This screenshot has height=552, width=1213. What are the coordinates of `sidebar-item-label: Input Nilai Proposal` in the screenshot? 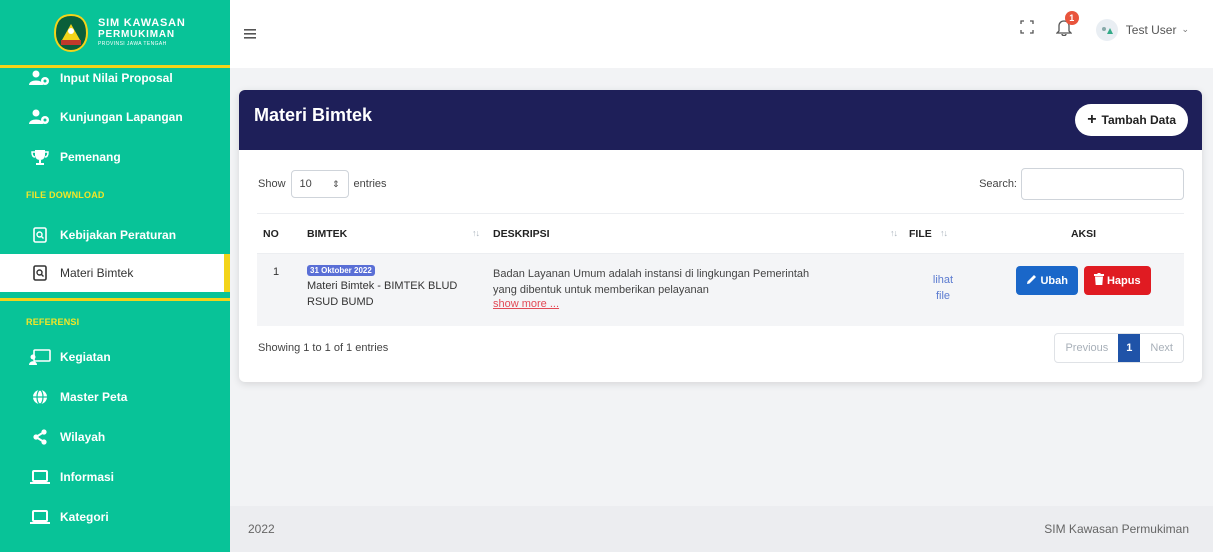 It's located at (116, 78).